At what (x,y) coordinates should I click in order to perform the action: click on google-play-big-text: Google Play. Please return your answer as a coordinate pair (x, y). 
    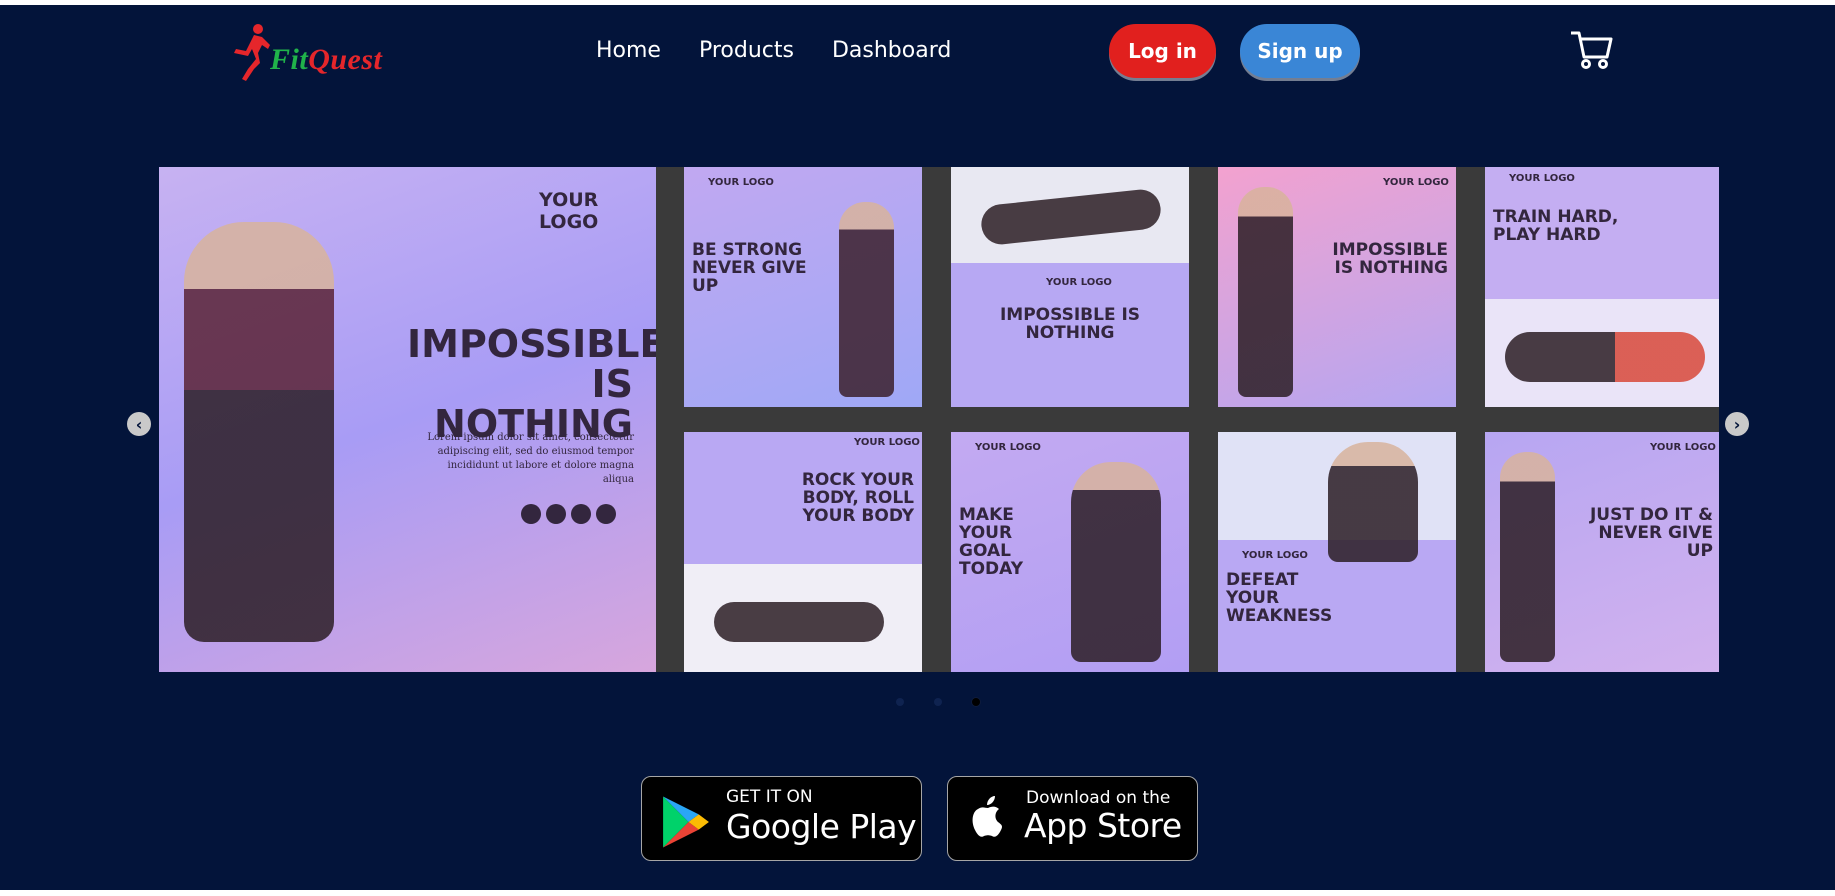
    Looking at the image, I should click on (821, 826).